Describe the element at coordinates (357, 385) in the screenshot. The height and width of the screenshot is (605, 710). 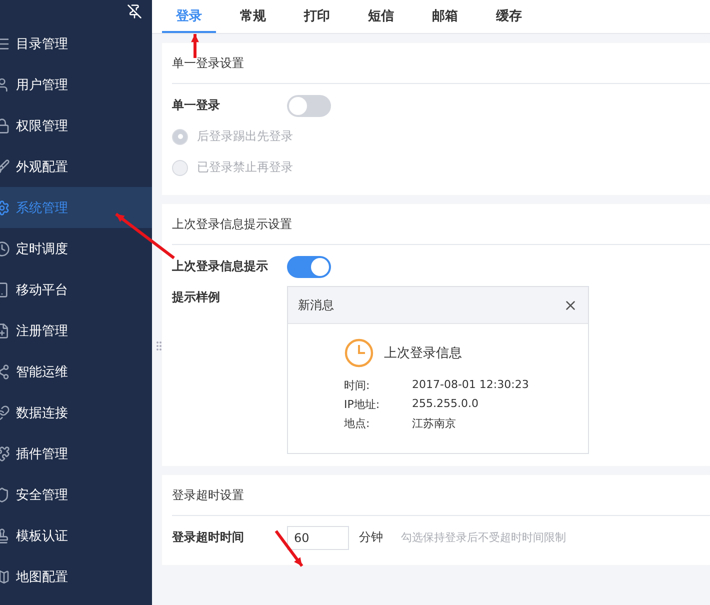
I see `info-label: 时间:` at that location.